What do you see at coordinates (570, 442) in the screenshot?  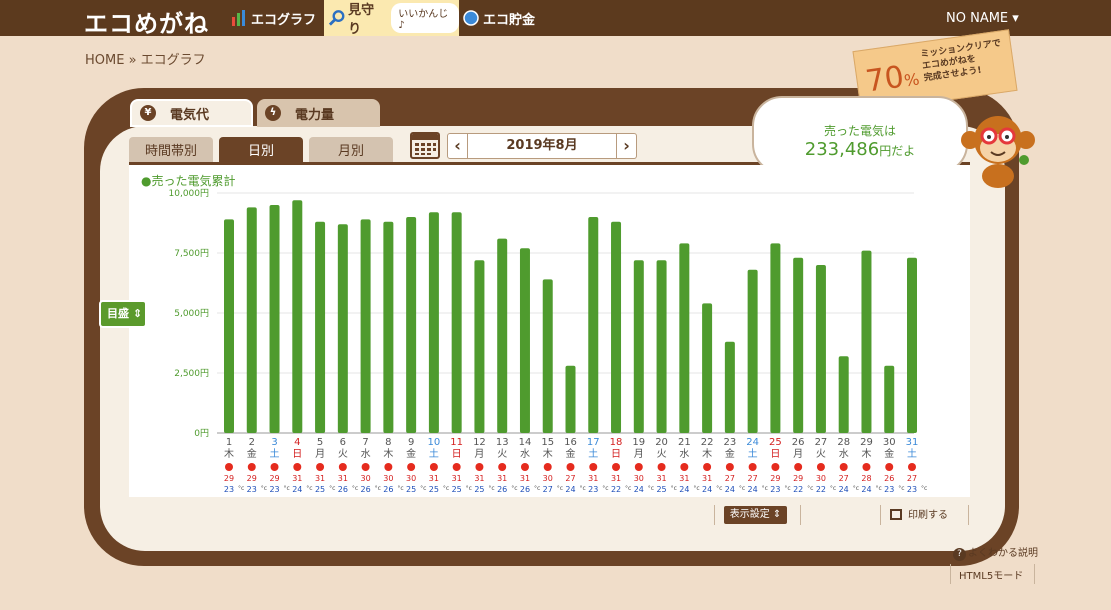 I see `x-tick-label: 16` at bounding box center [570, 442].